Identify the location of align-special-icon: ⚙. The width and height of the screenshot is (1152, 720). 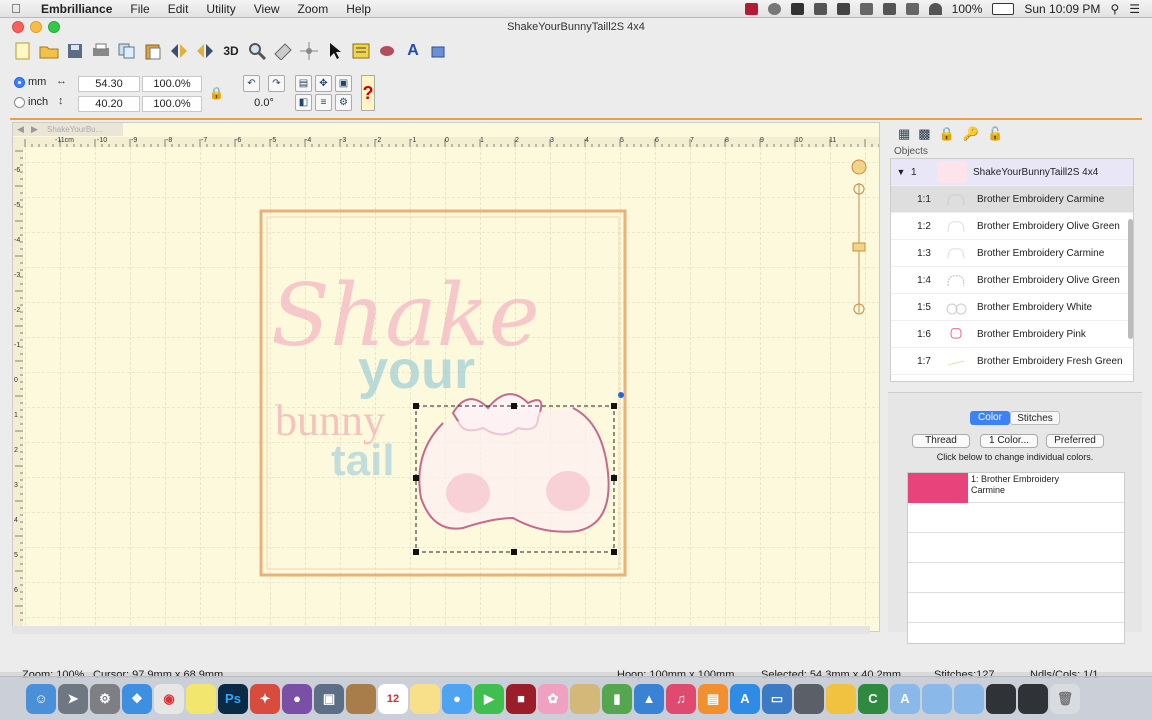
(343, 102).